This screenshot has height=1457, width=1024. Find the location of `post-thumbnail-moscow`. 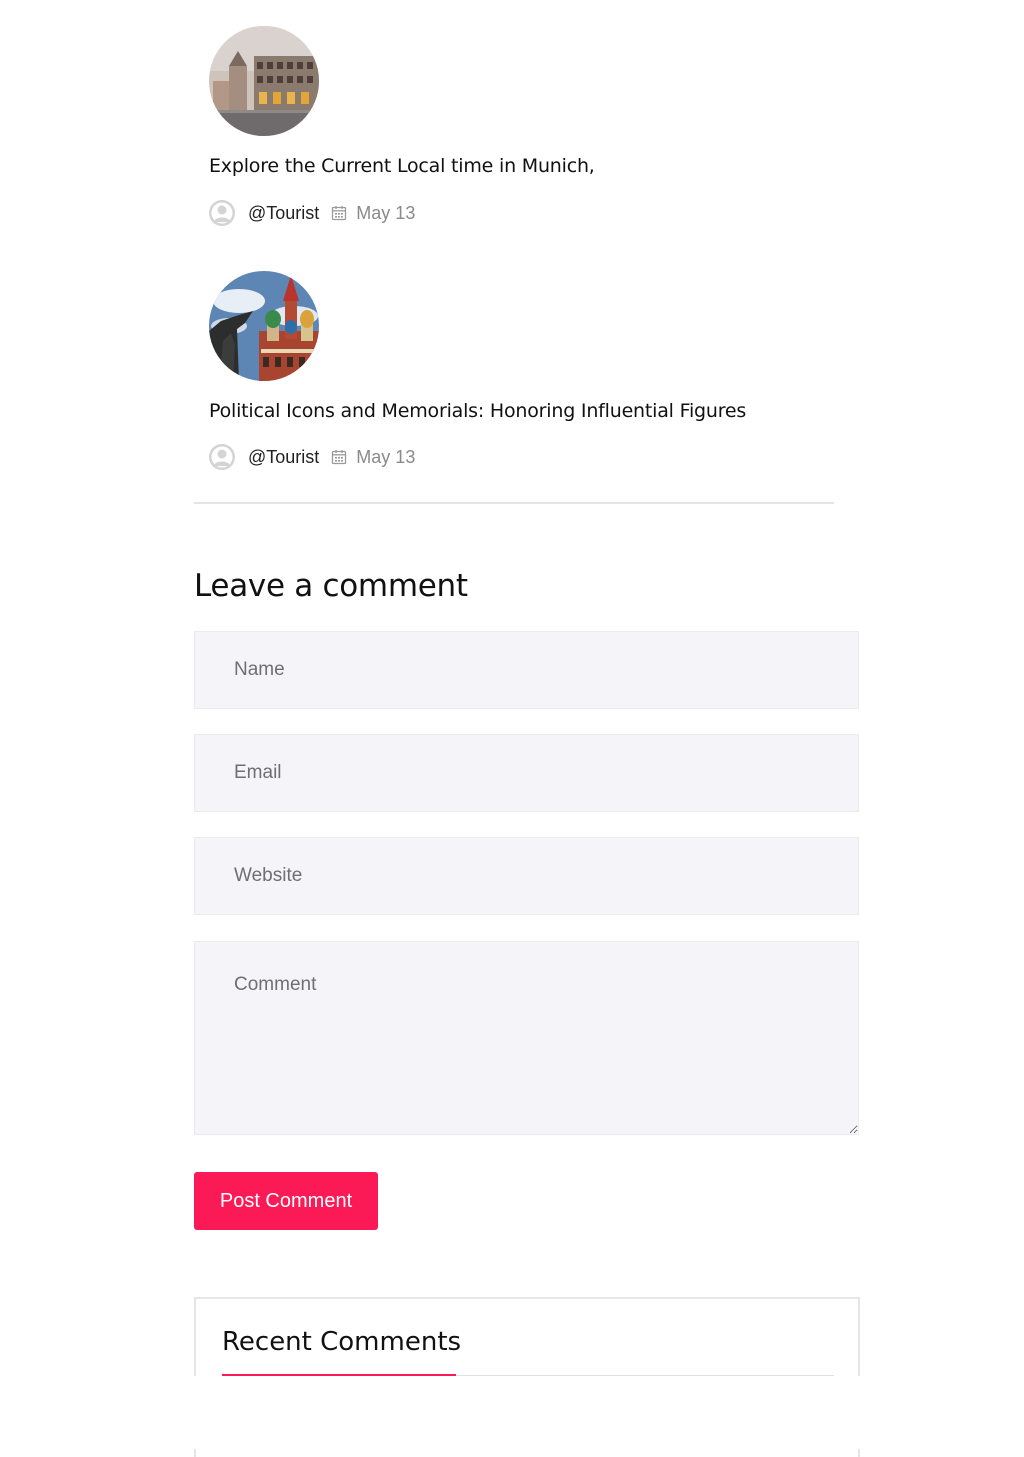

post-thumbnail-moscow is located at coordinates (264, 326).